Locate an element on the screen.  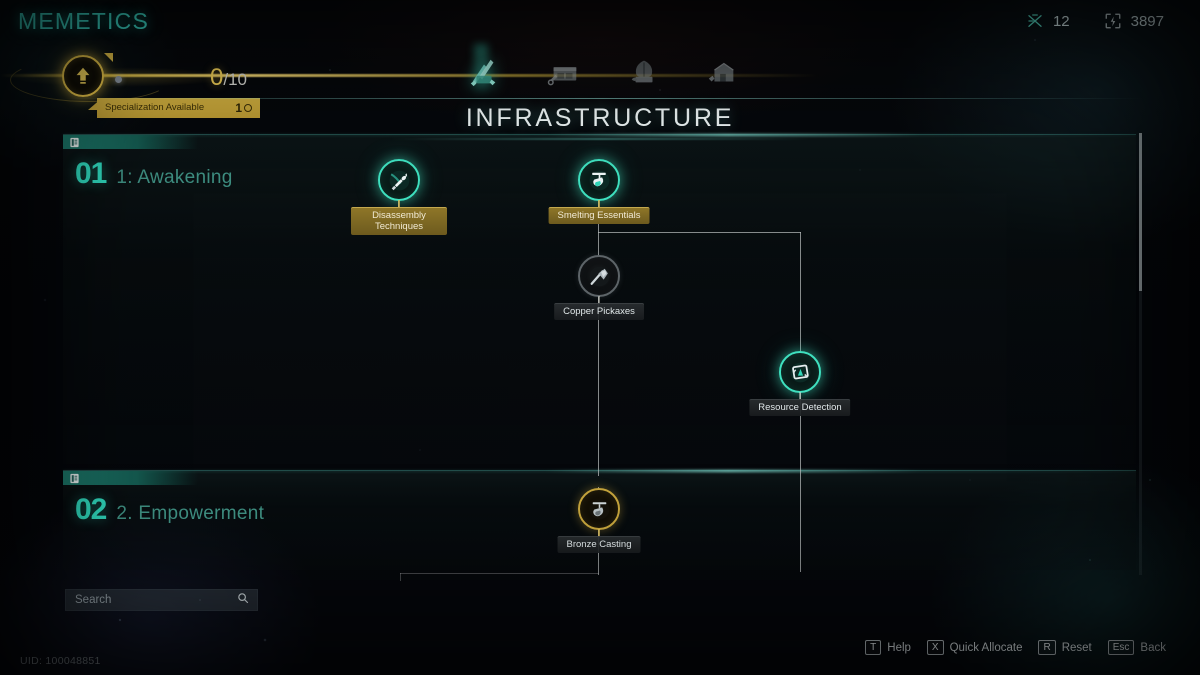
weapons-category-icon is located at coordinates (483, 73).